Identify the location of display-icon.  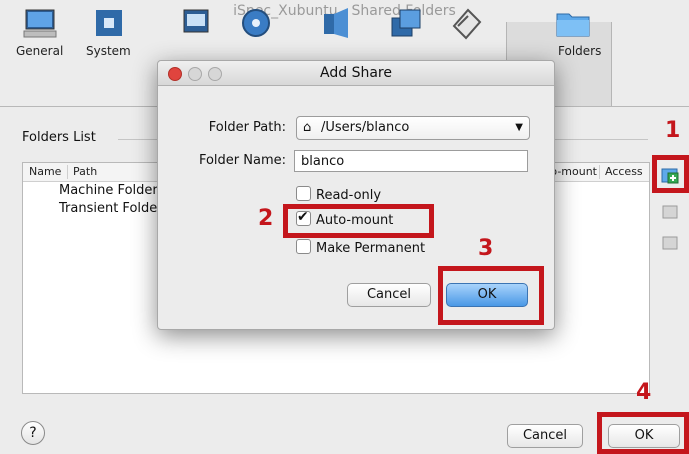
(196, 22).